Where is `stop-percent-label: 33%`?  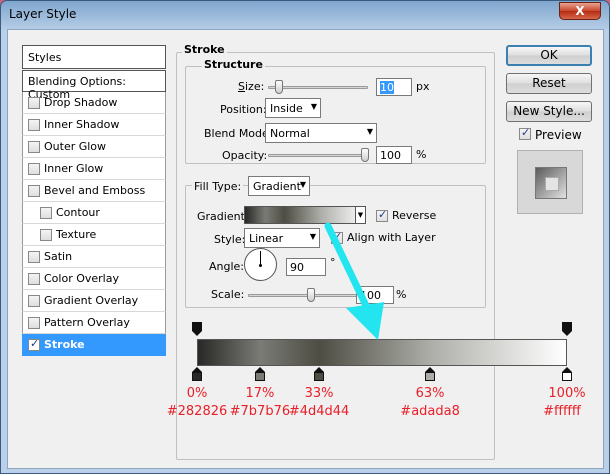
stop-percent-label: 33% is located at coordinates (319, 393).